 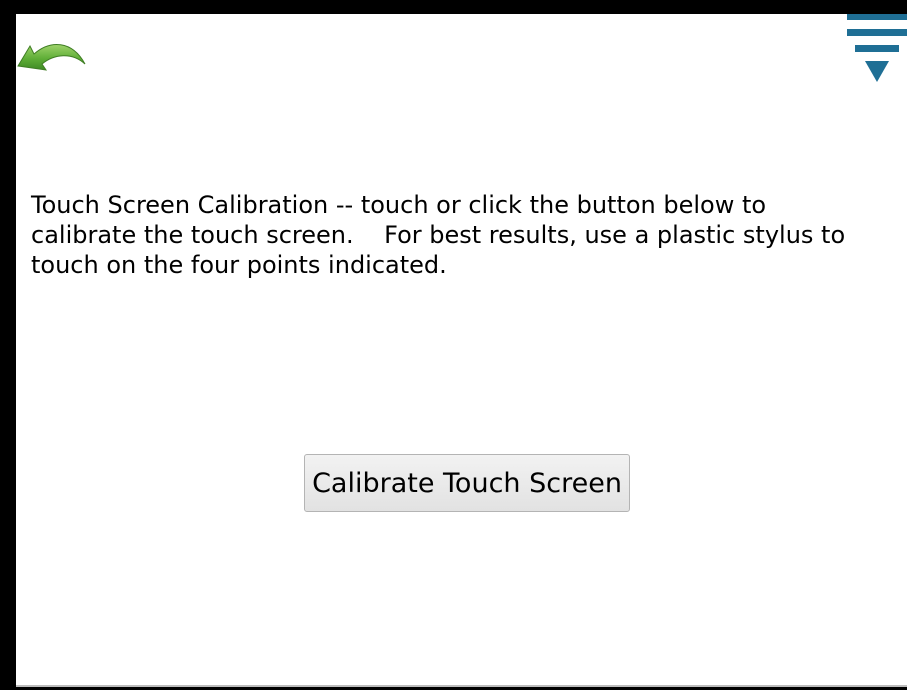 I want to click on triangle-menu-icon, so click(x=877, y=48).